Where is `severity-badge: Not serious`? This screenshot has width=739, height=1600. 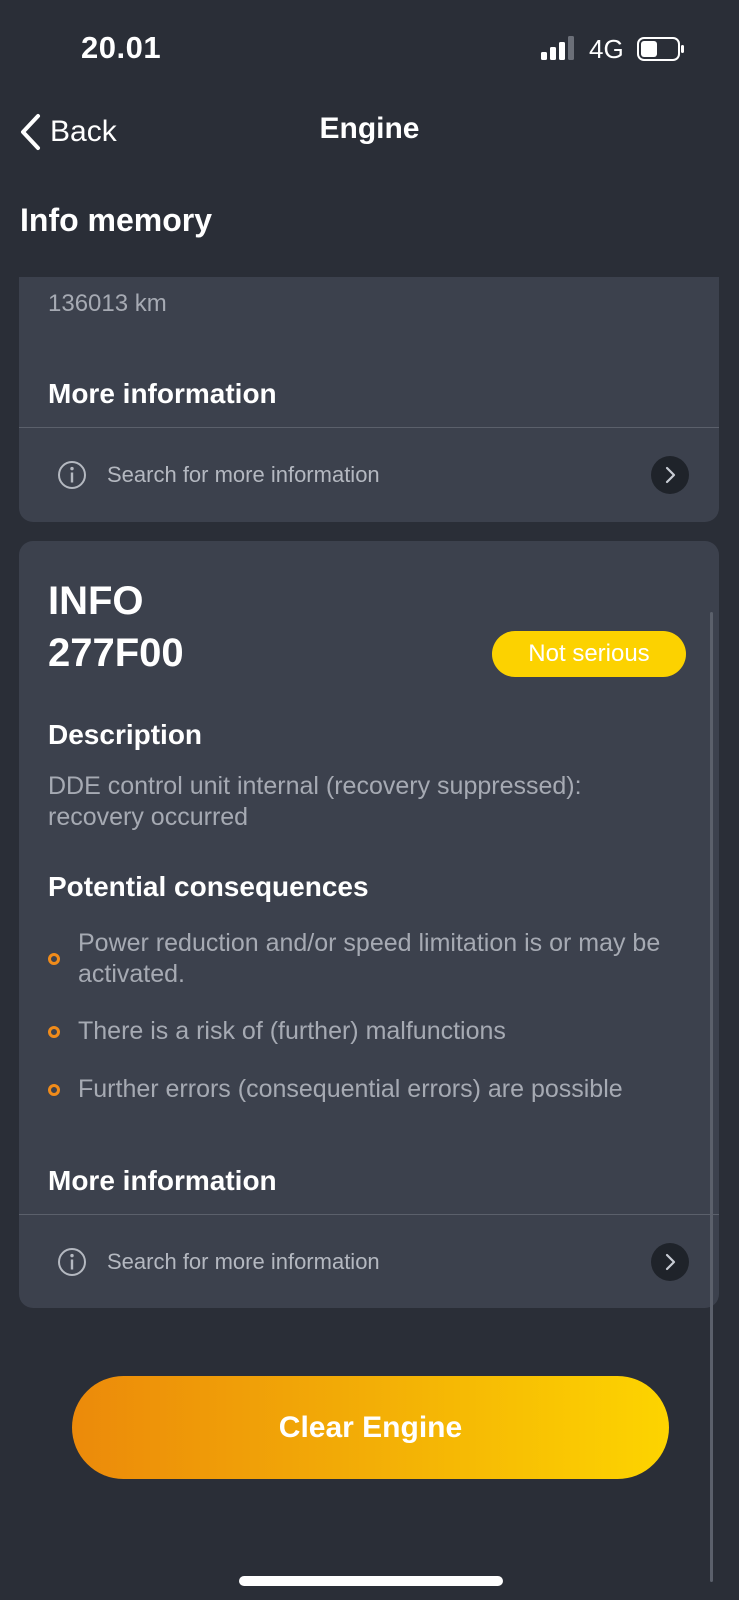
severity-badge: Not serious is located at coordinates (589, 654).